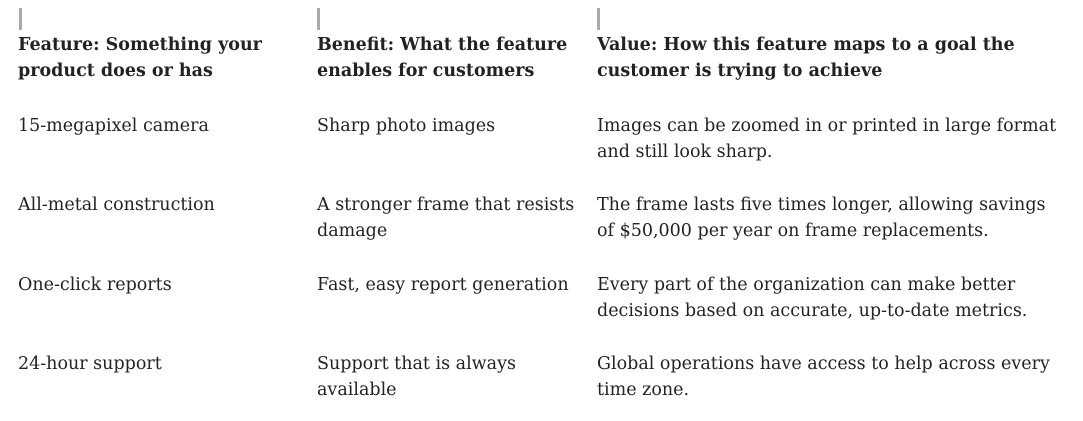 The image size is (1083, 421). What do you see at coordinates (20, 19) in the screenshot?
I see `column-marker-feature` at bounding box center [20, 19].